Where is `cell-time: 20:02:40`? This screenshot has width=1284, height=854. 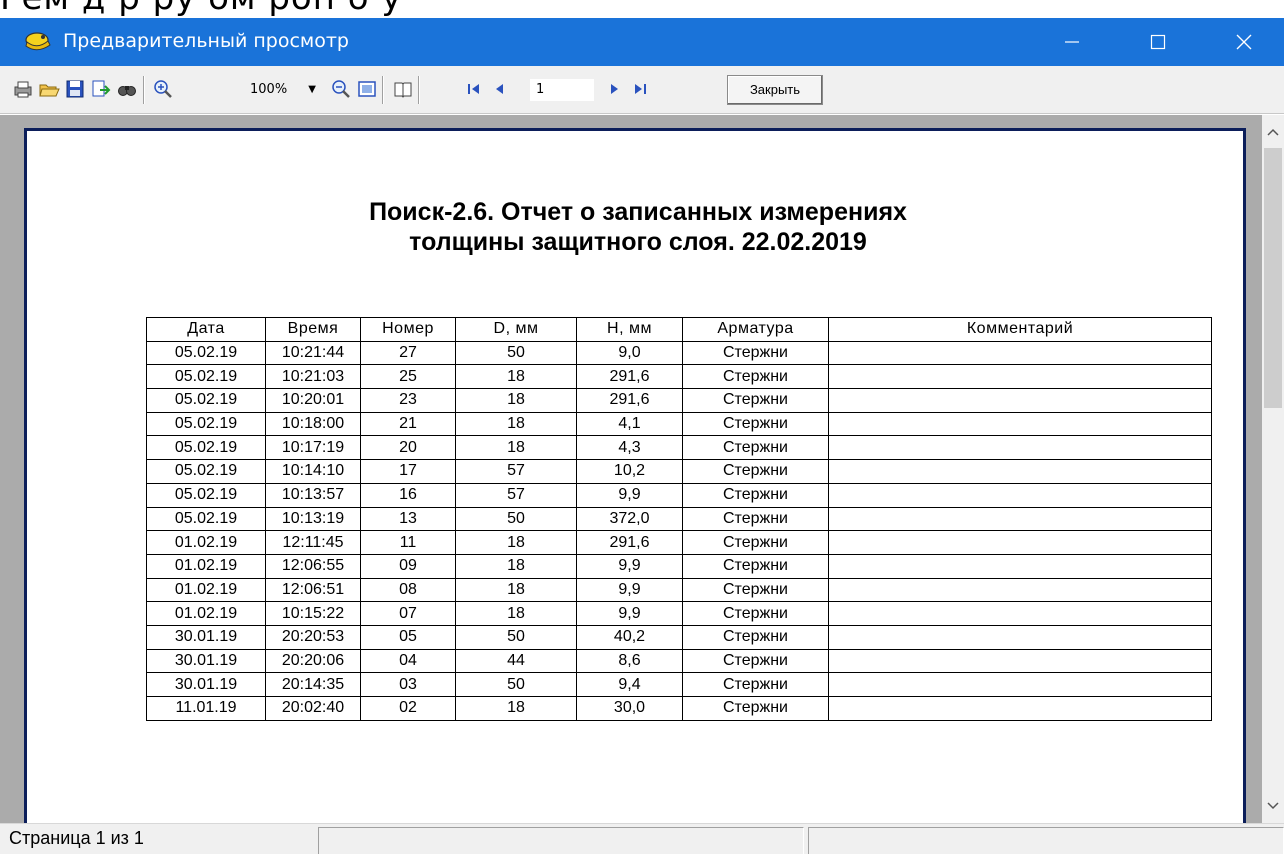 cell-time: 20:02:40 is located at coordinates (313, 708).